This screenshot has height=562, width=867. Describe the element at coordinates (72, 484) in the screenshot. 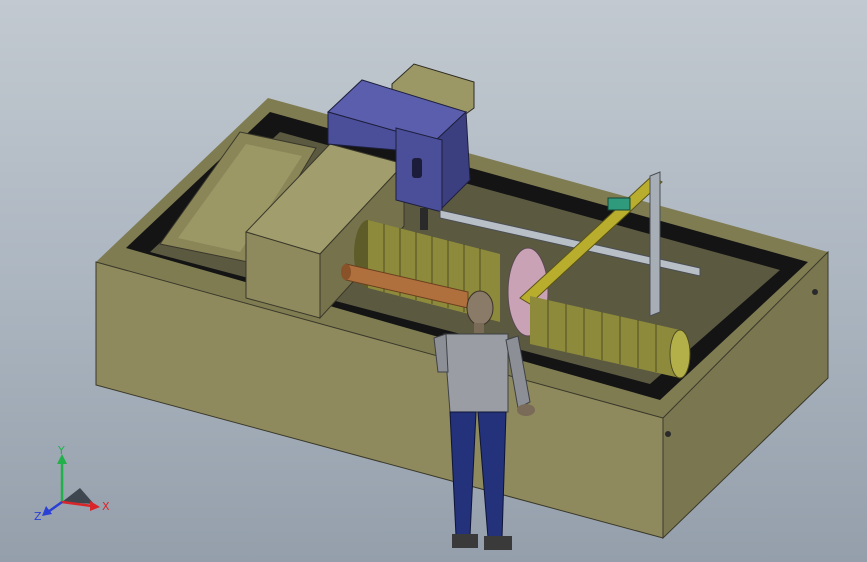

I see `orientation-triad: Y X Z` at that location.